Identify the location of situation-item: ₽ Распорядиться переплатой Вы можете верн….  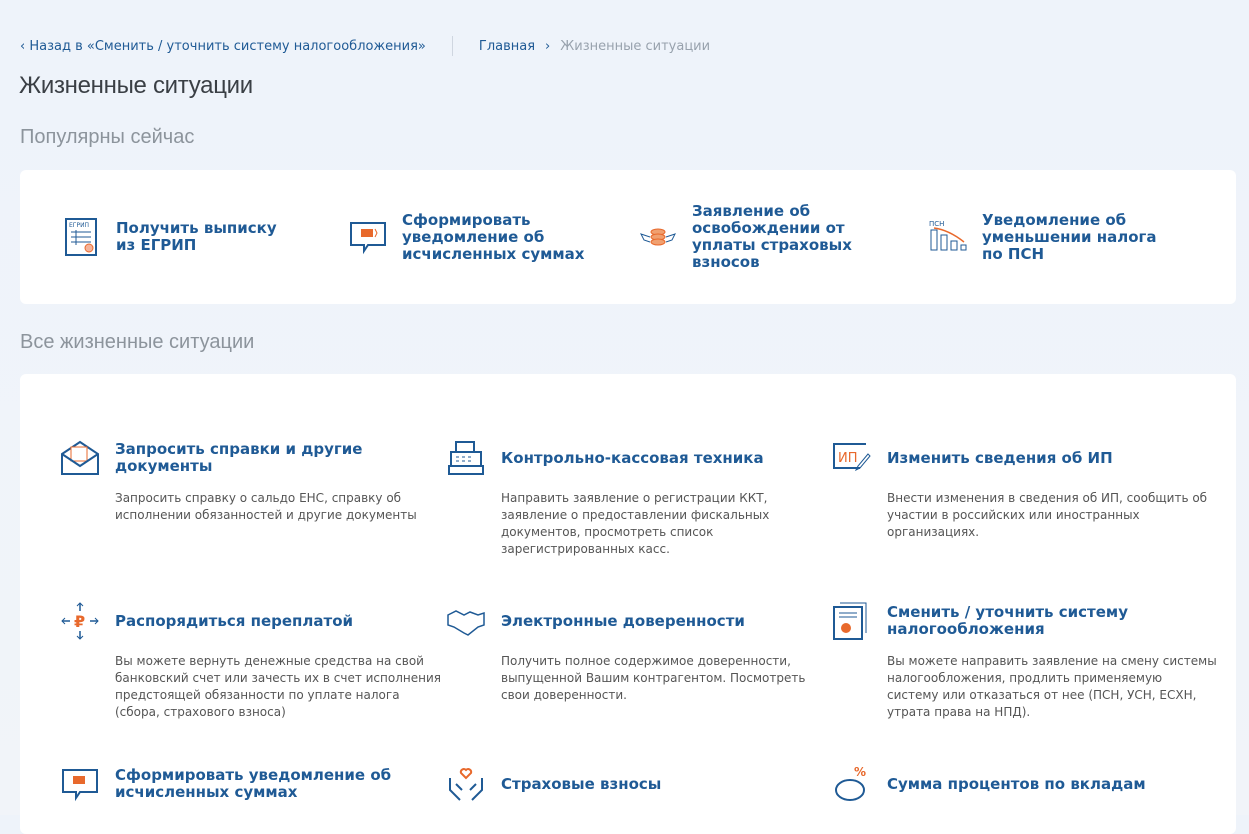
(250, 661).